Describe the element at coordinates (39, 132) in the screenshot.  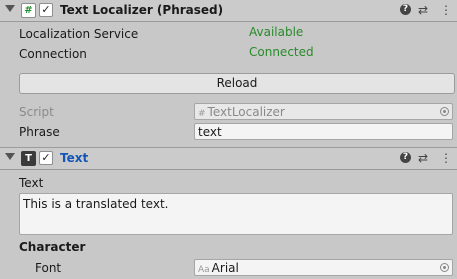
I see `phrase-label: Phrase` at that location.